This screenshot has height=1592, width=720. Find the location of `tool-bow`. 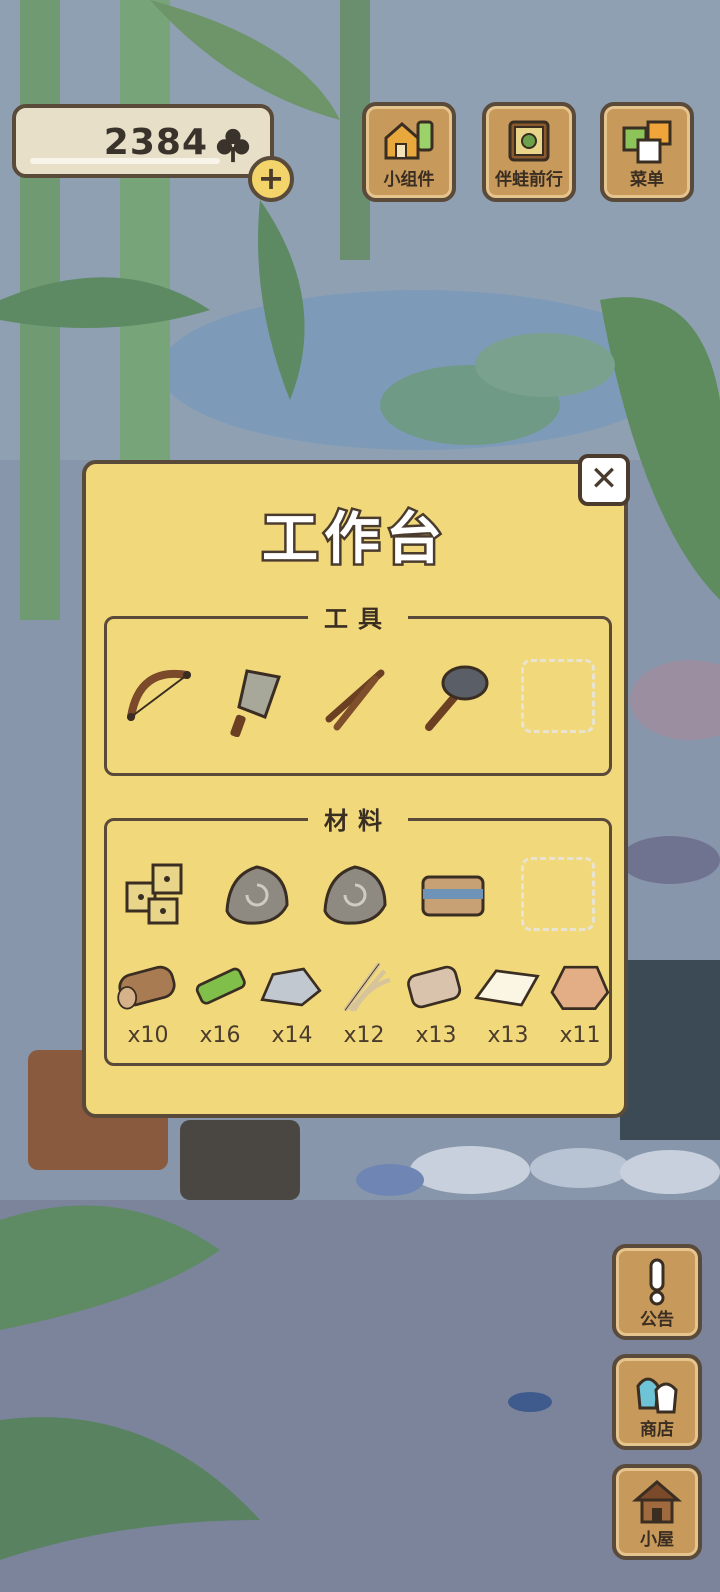

tool-bow is located at coordinates (159, 697).